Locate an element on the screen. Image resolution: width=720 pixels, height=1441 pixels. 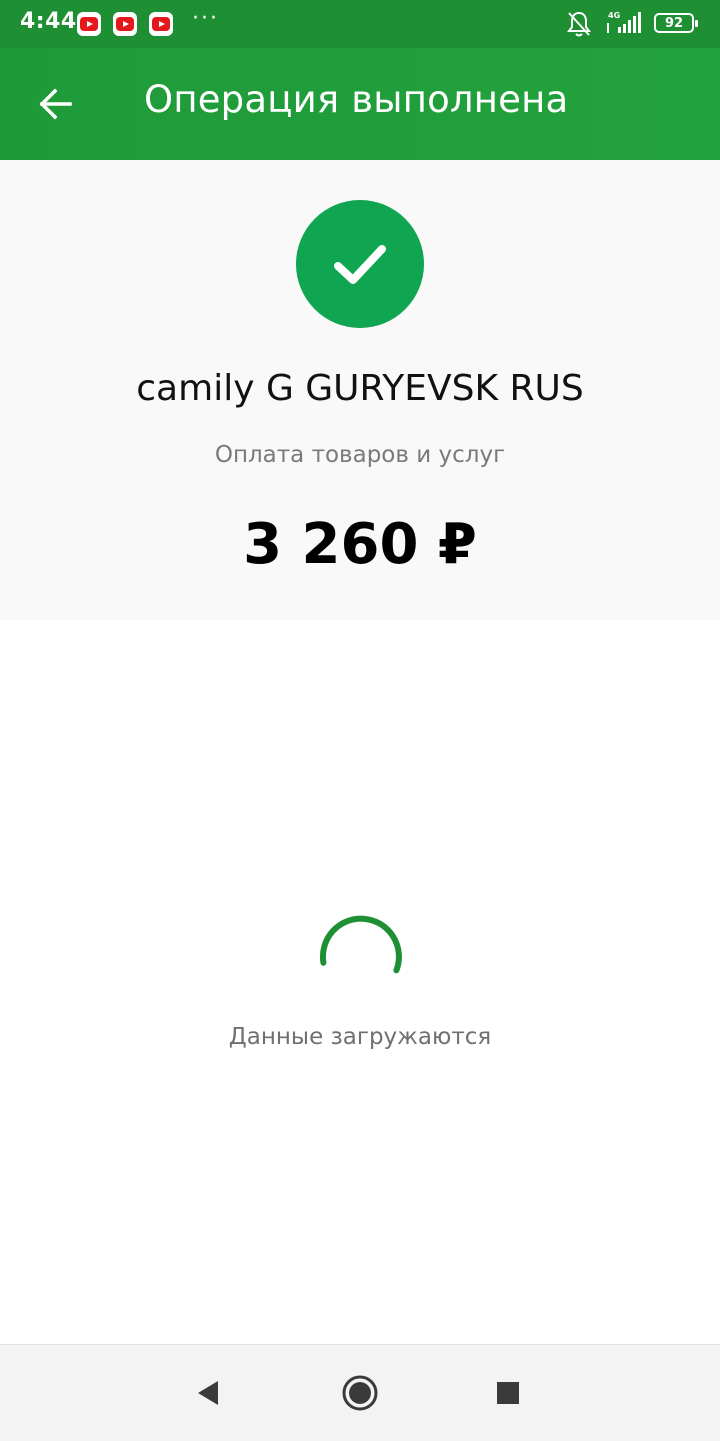
merchant-name: camily G GURYEVSK RUS is located at coordinates (360, 388).